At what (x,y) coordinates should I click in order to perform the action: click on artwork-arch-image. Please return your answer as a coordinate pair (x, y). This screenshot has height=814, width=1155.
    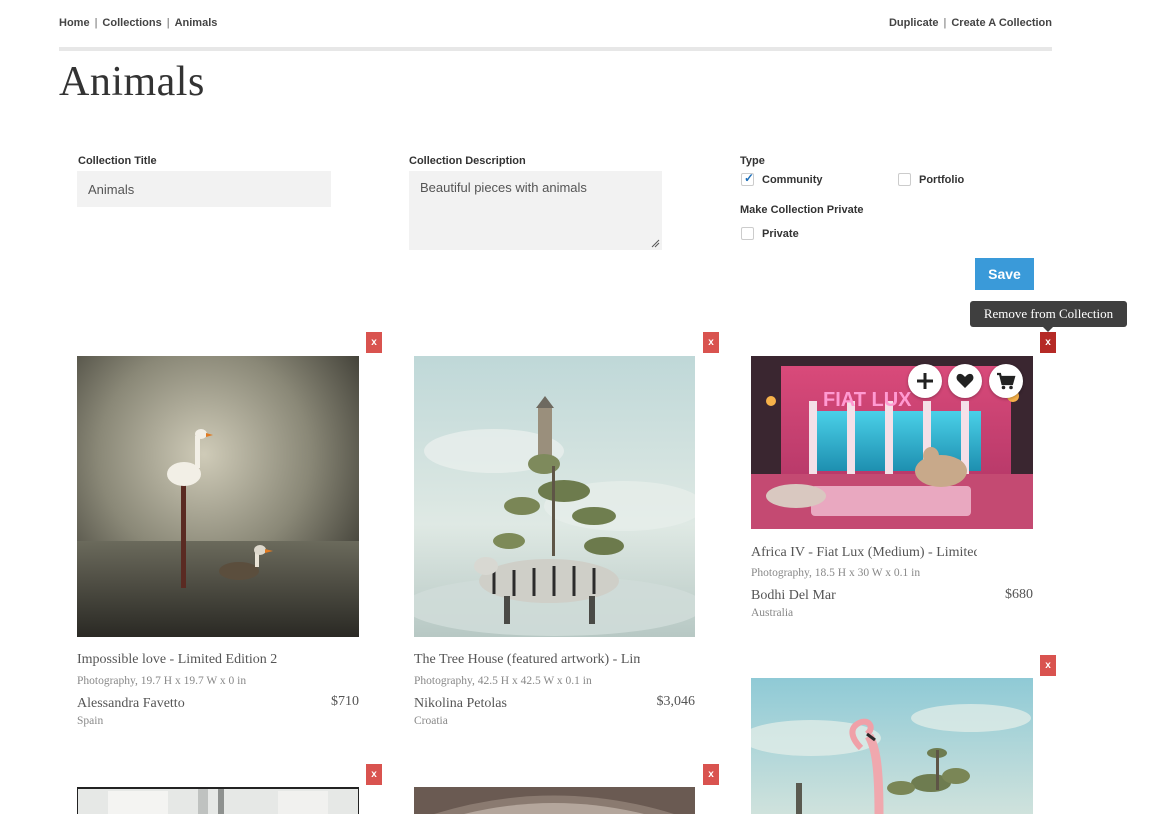
    Looking at the image, I should click on (554, 800).